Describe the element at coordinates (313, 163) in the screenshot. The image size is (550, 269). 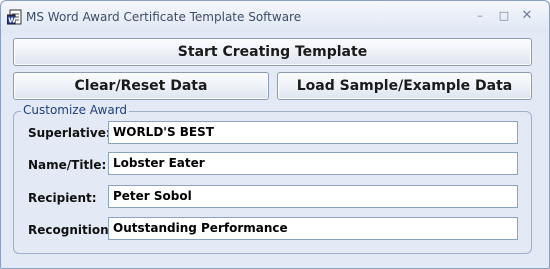
I see `name-title-input: Lobster Eater` at that location.